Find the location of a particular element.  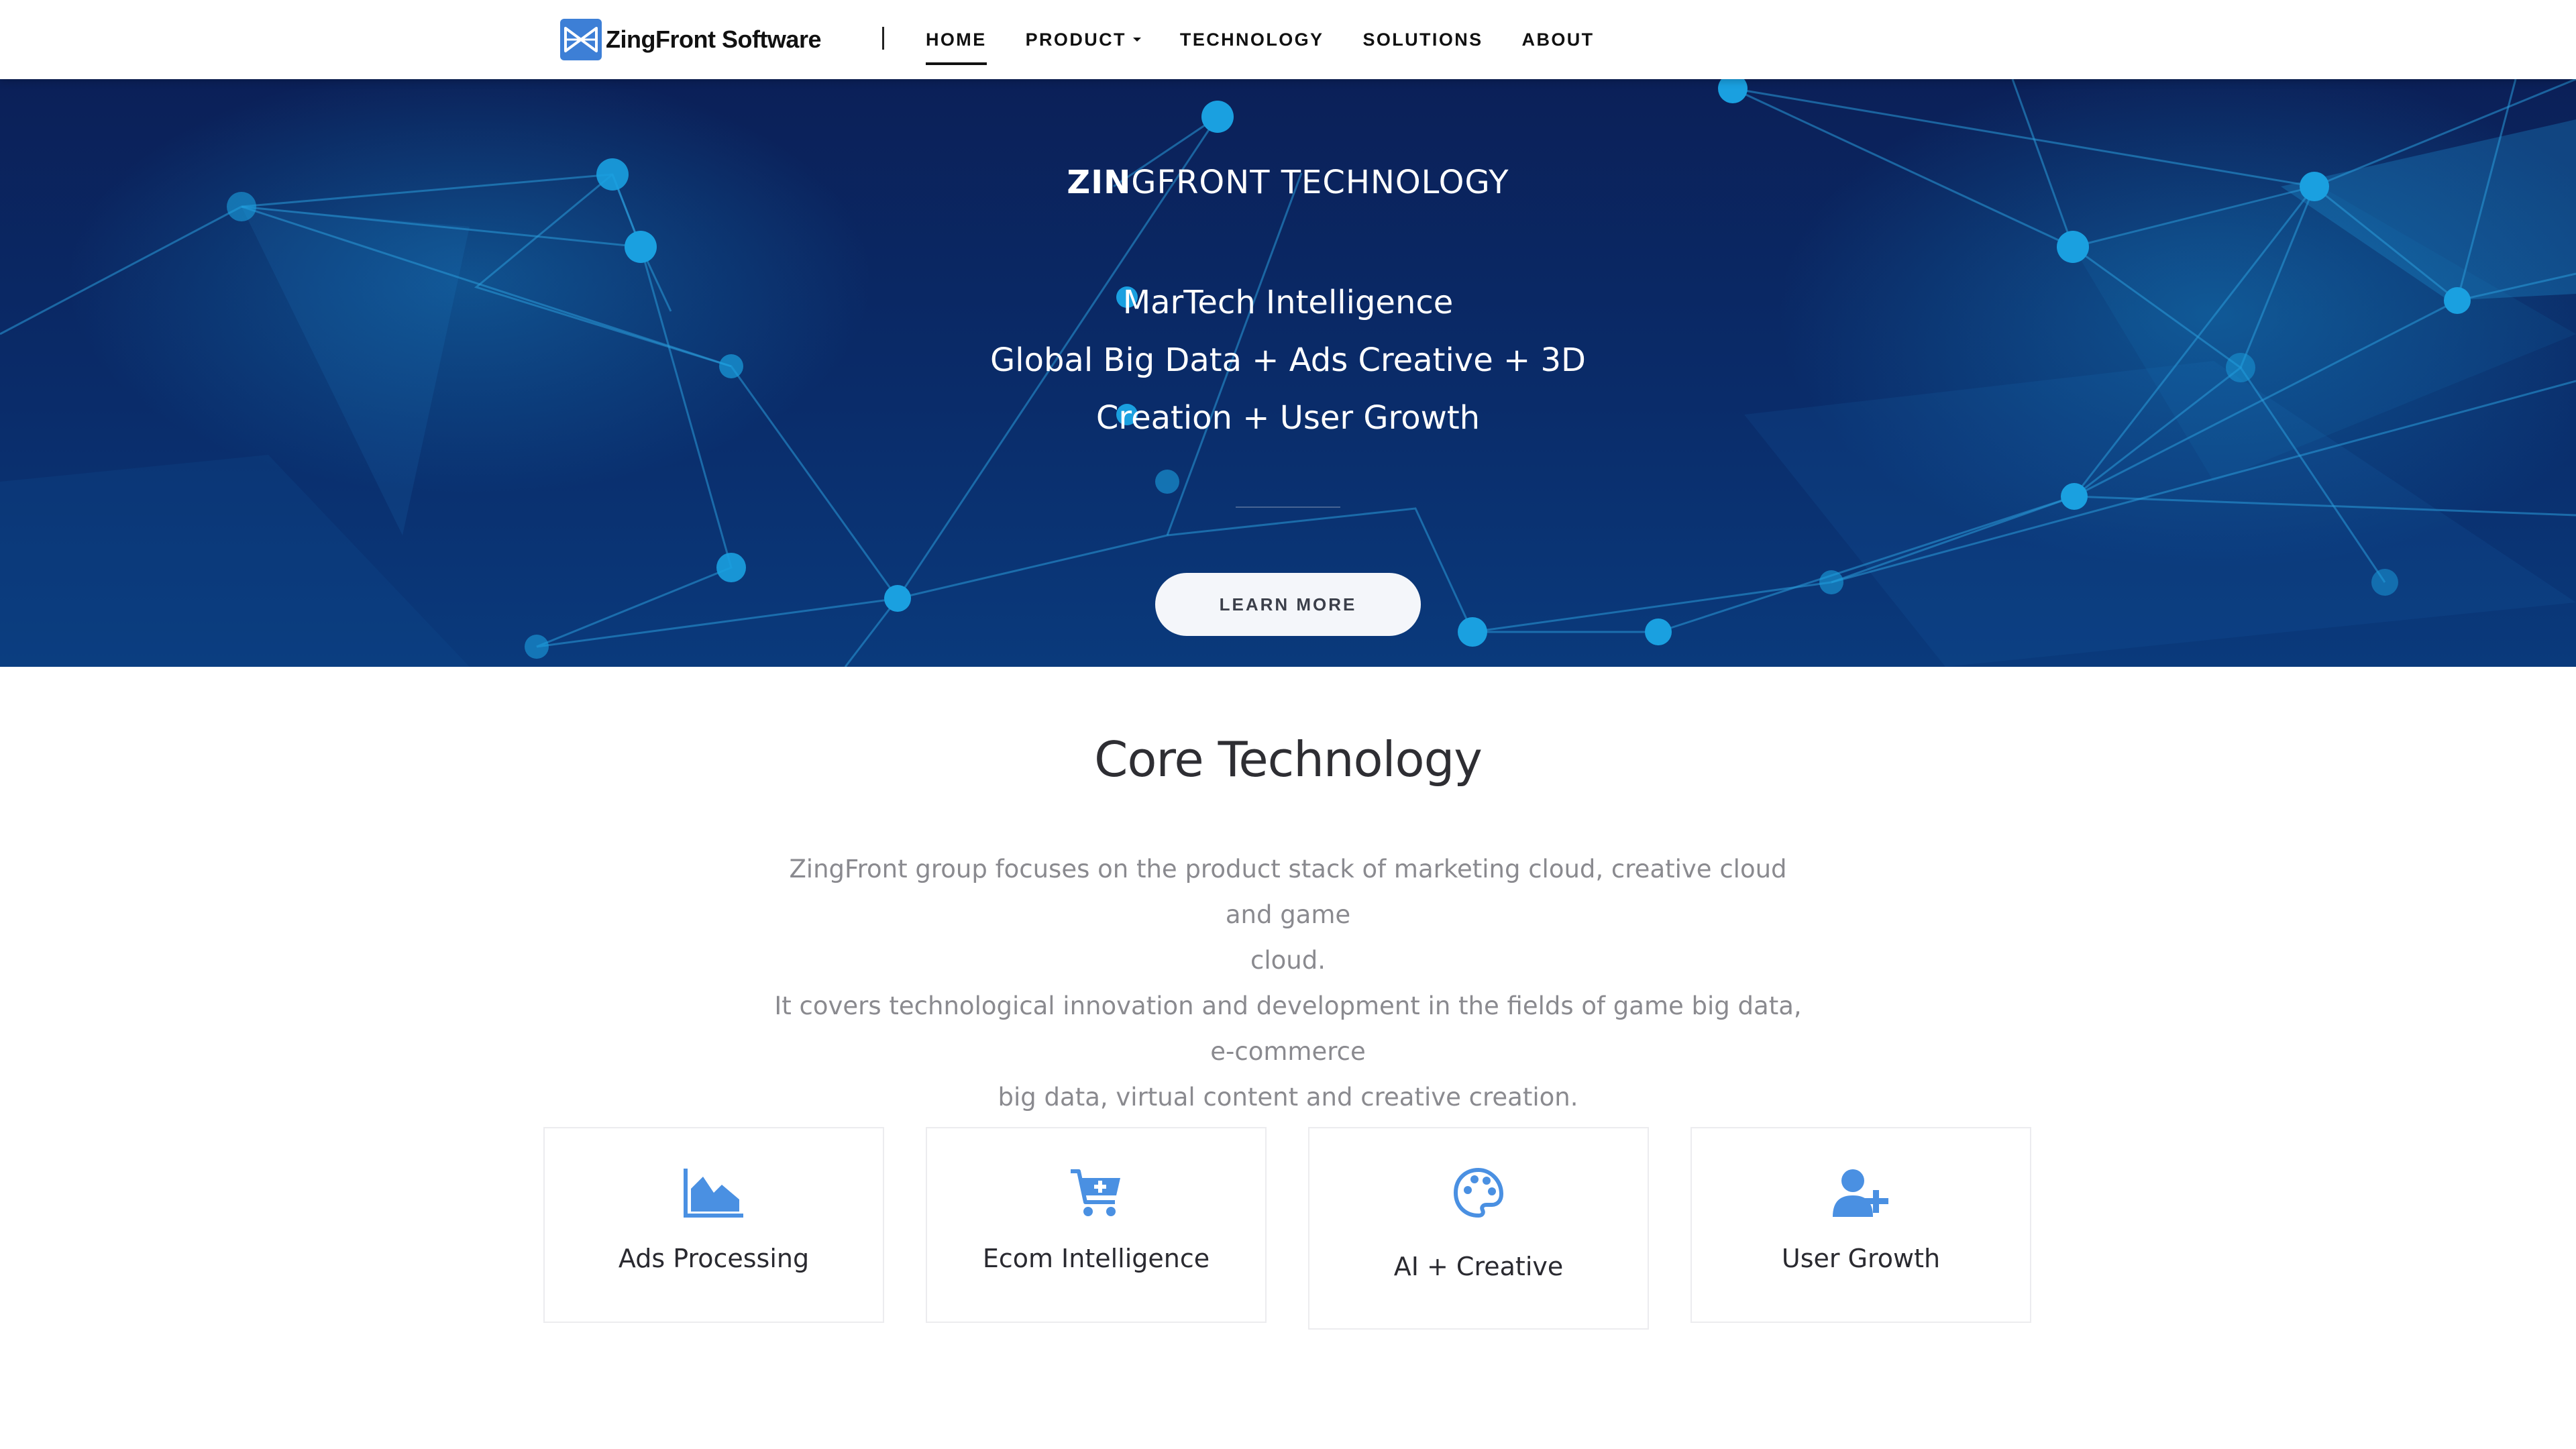

card-ads-processing: Ads Processing is located at coordinates (713, 1225).